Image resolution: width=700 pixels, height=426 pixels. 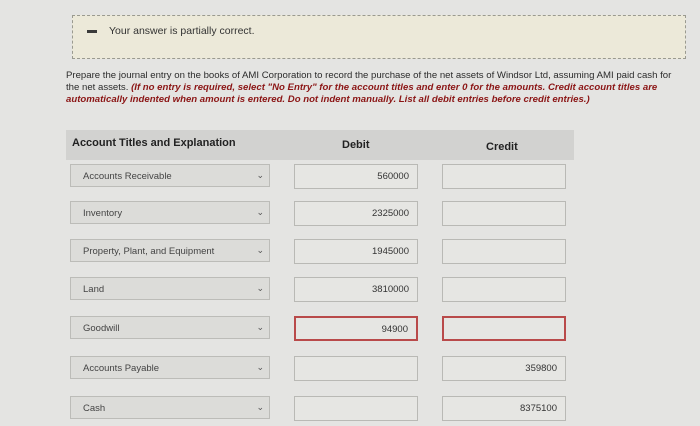 What do you see at coordinates (121, 368) in the screenshot?
I see `account-select-value: Accounts Payable` at bounding box center [121, 368].